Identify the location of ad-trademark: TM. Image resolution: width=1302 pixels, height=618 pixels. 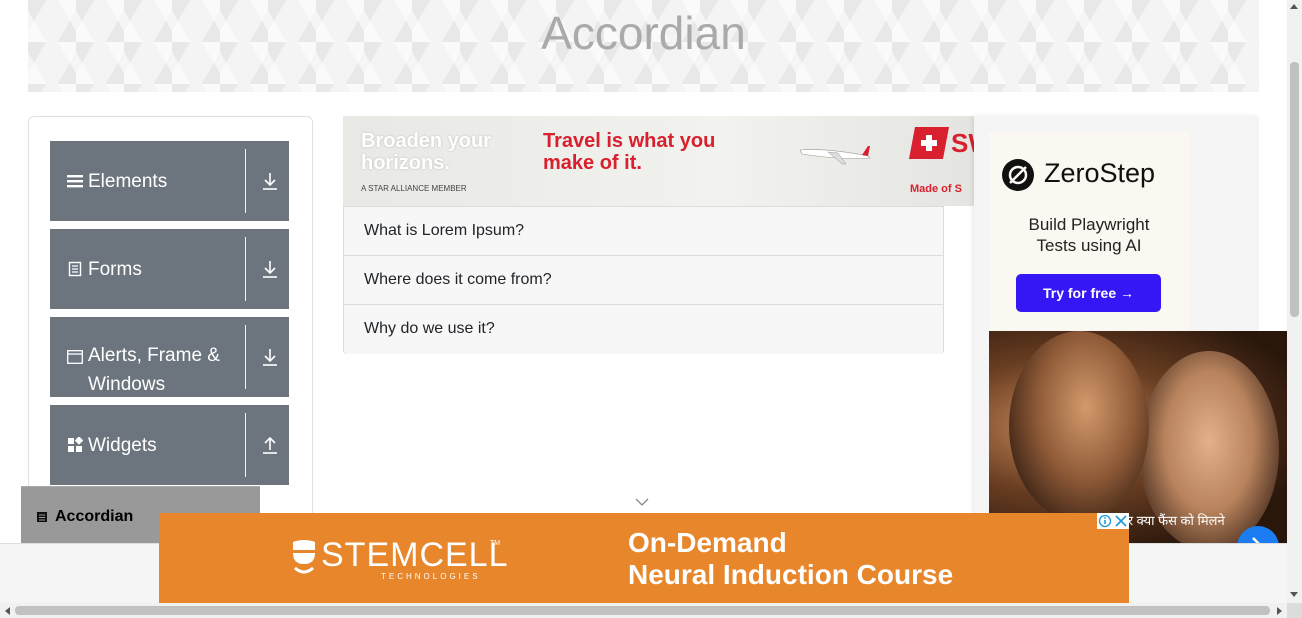
(495, 543).